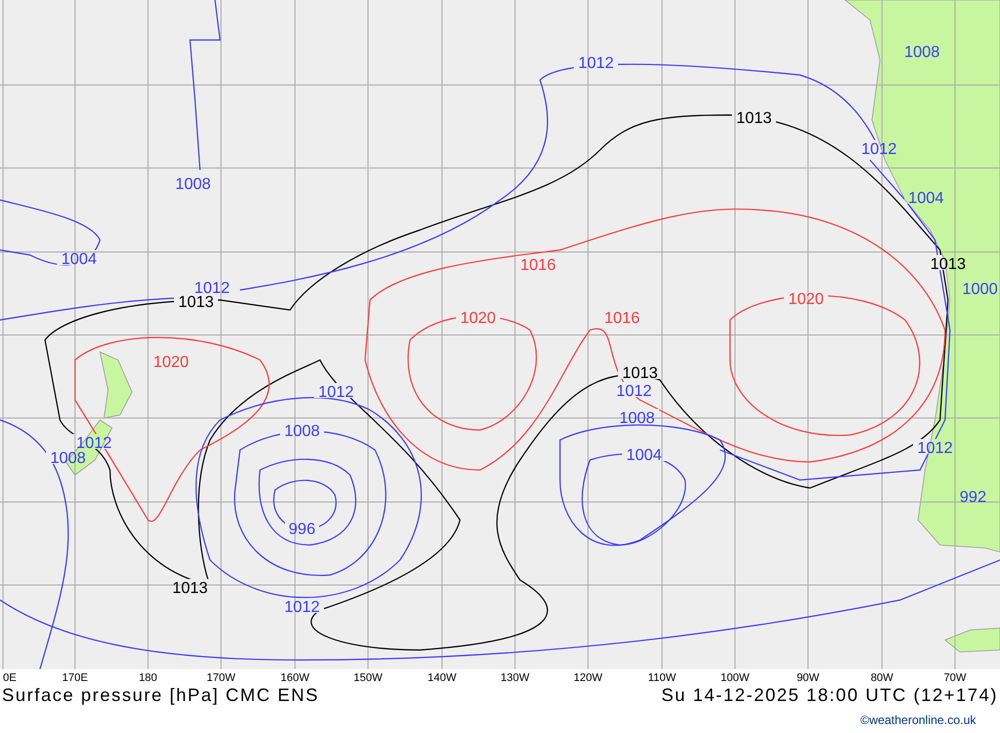  What do you see at coordinates (973, 497) in the screenshot?
I see `isobar-label: 992` at bounding box center [973, 497].